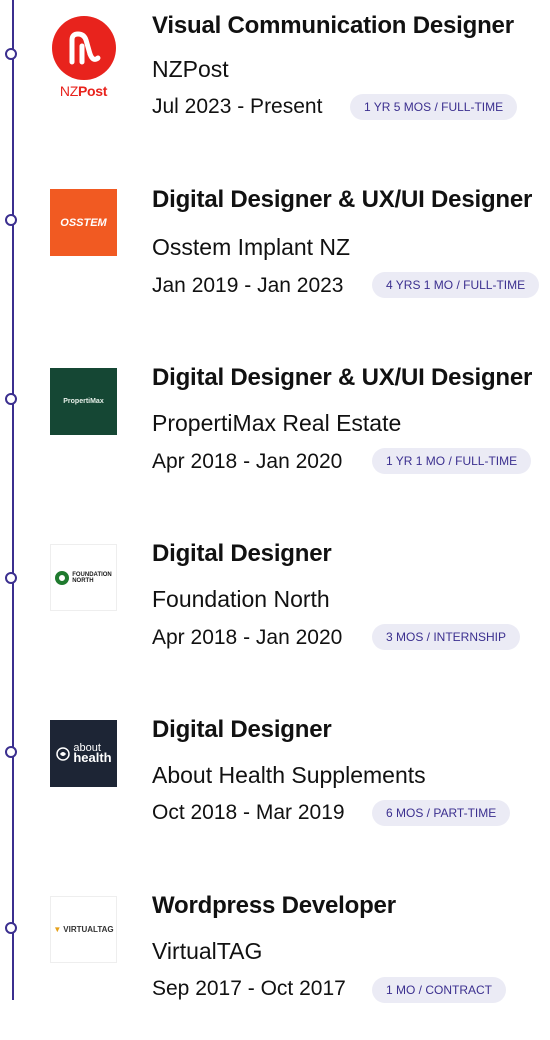 This screenshot has height=1040, width=550. I want to click on nzpost-emblem-icon, so click(83, 48).